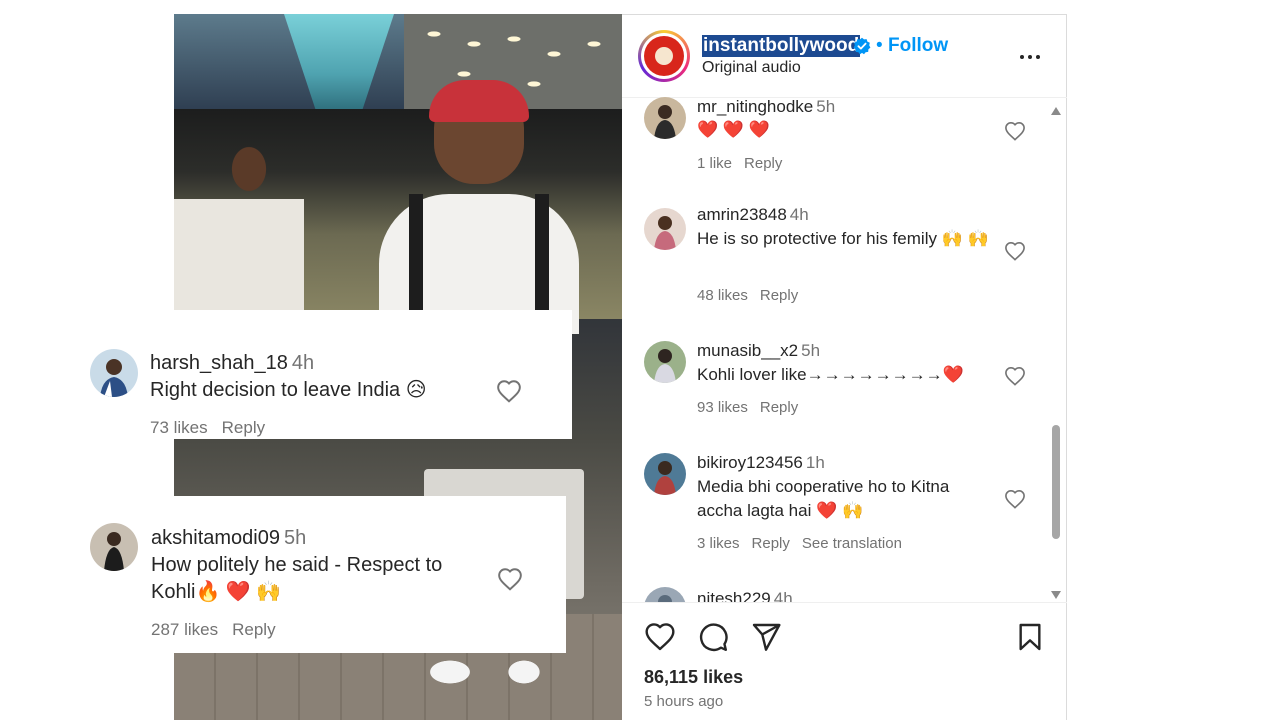 This screenshot has width=1280, height=722. What do you see at coordinates (1056, 109) in the screenshot?
I see `scroll-up-arrow-icon` at bounding box center [1056, 109].